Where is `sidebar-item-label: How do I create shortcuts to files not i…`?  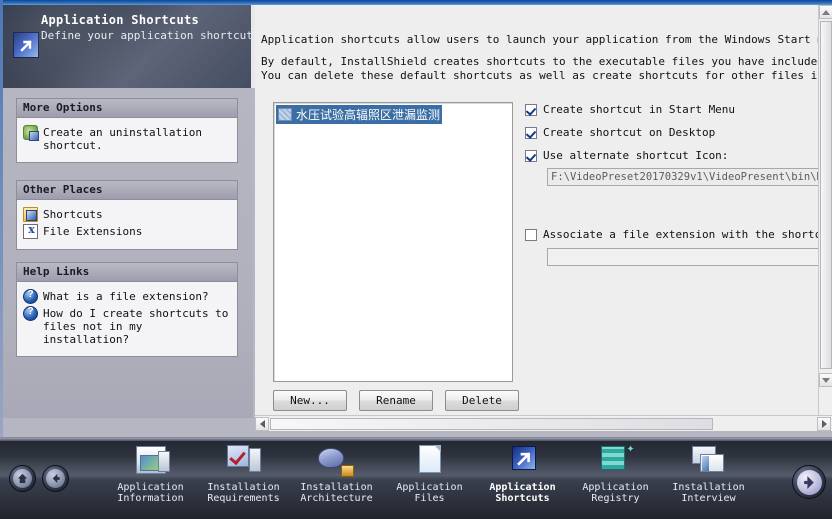
sidebar-item-label: How do I create shortcuts to files not i… is located at coordinates (136, 326).